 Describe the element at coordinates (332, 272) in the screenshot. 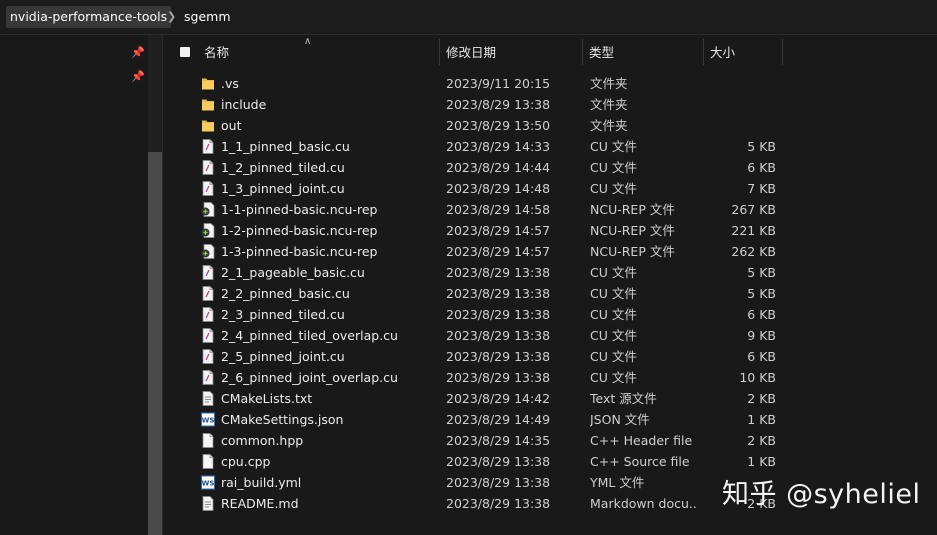

I see `file-name: 2_1_pageable_basic.cu` at that location.